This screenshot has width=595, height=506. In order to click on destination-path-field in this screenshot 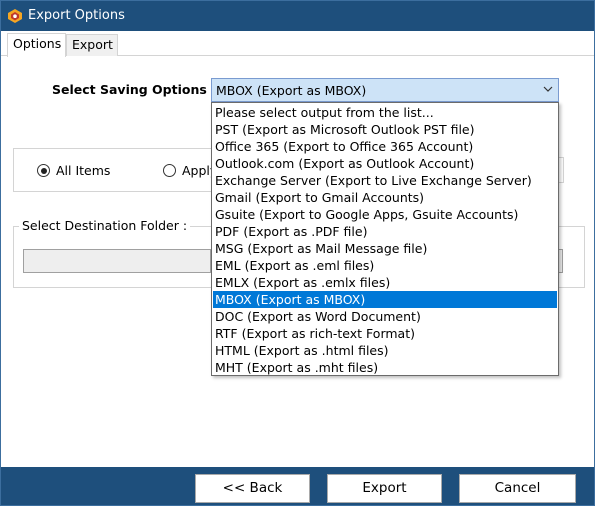, I will do `click(117, 261)`.